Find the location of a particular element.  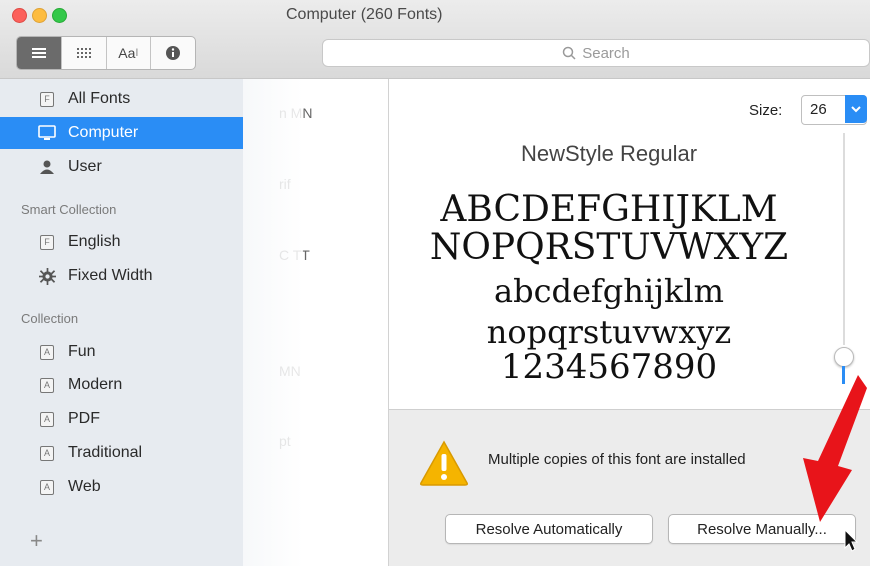

sample-view-icon: Aa is located at coordinates (127, 53).